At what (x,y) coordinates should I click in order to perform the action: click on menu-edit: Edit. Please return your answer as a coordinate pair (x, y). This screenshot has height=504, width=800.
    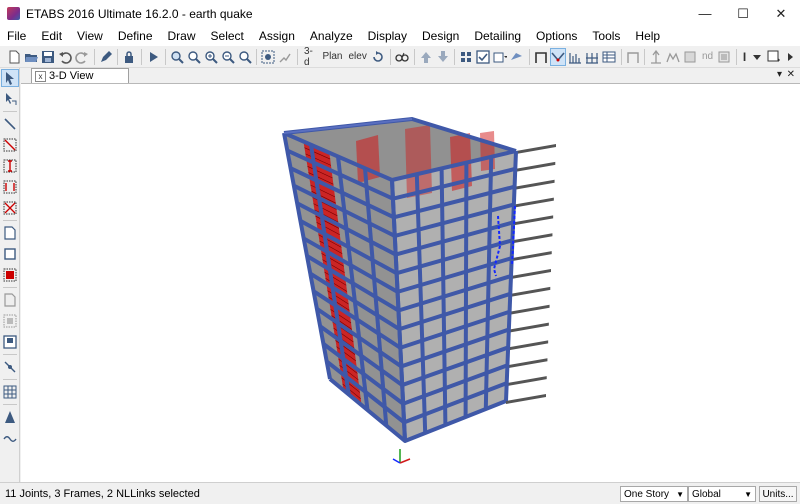
    Looking at the image, I should click on (52, 36).